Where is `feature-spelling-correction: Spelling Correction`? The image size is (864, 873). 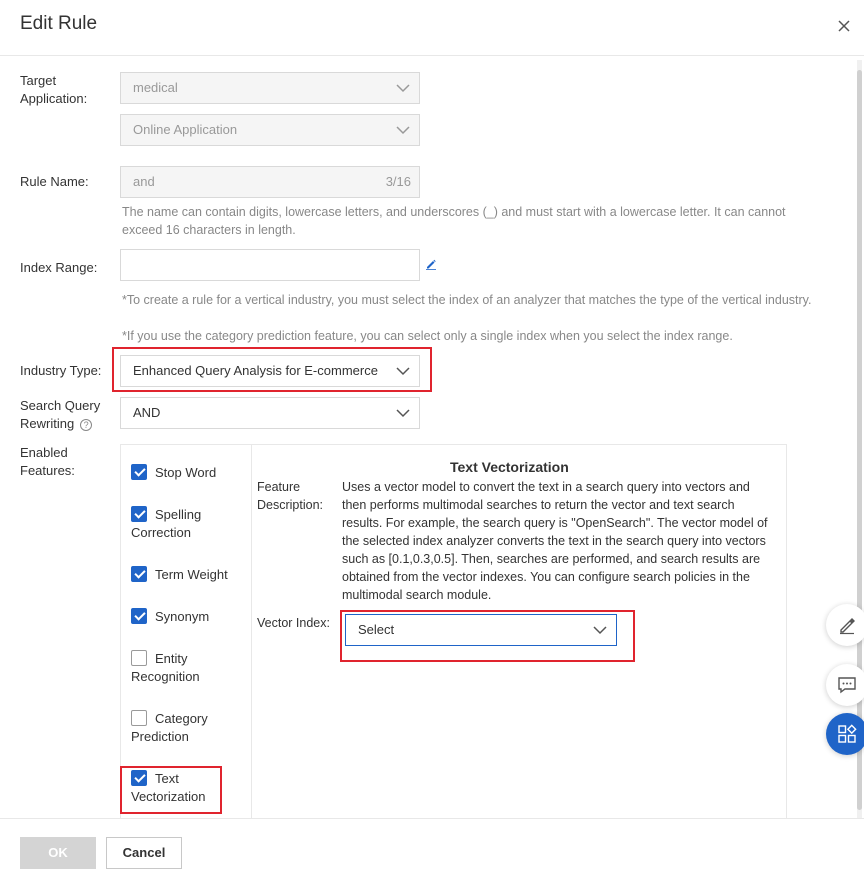
feature-spelling-correction: Spelling Correction is located at coordinates (186, 524).